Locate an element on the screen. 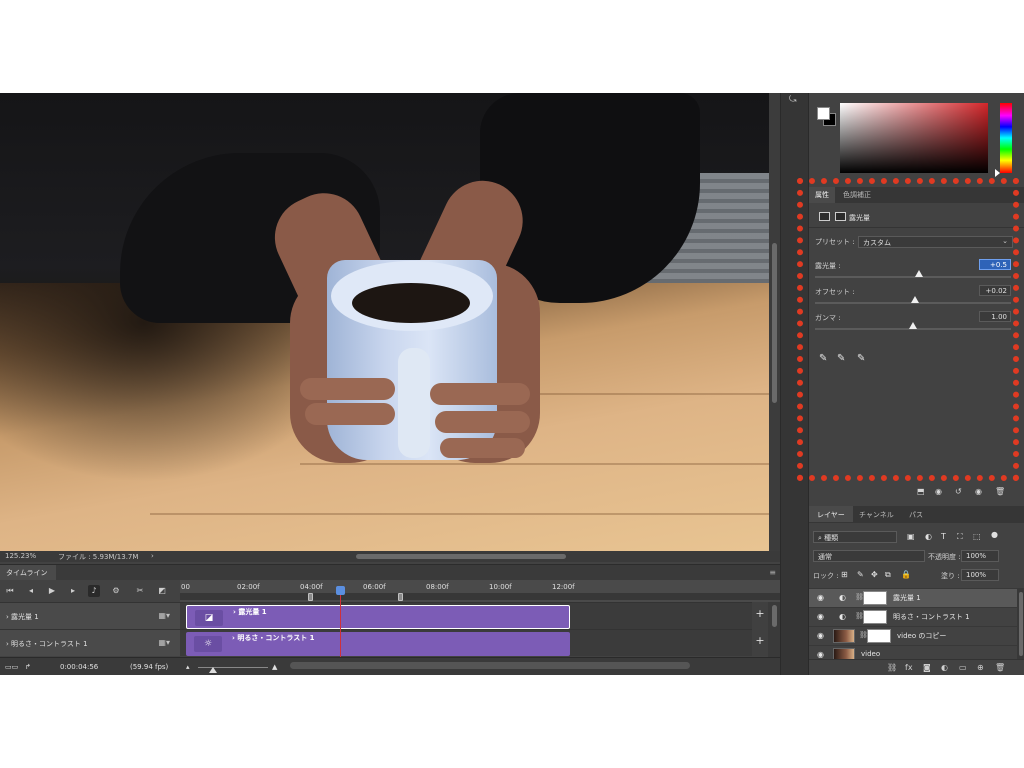  filter-toggle-icon: ● is located at coordinates (994, 534).